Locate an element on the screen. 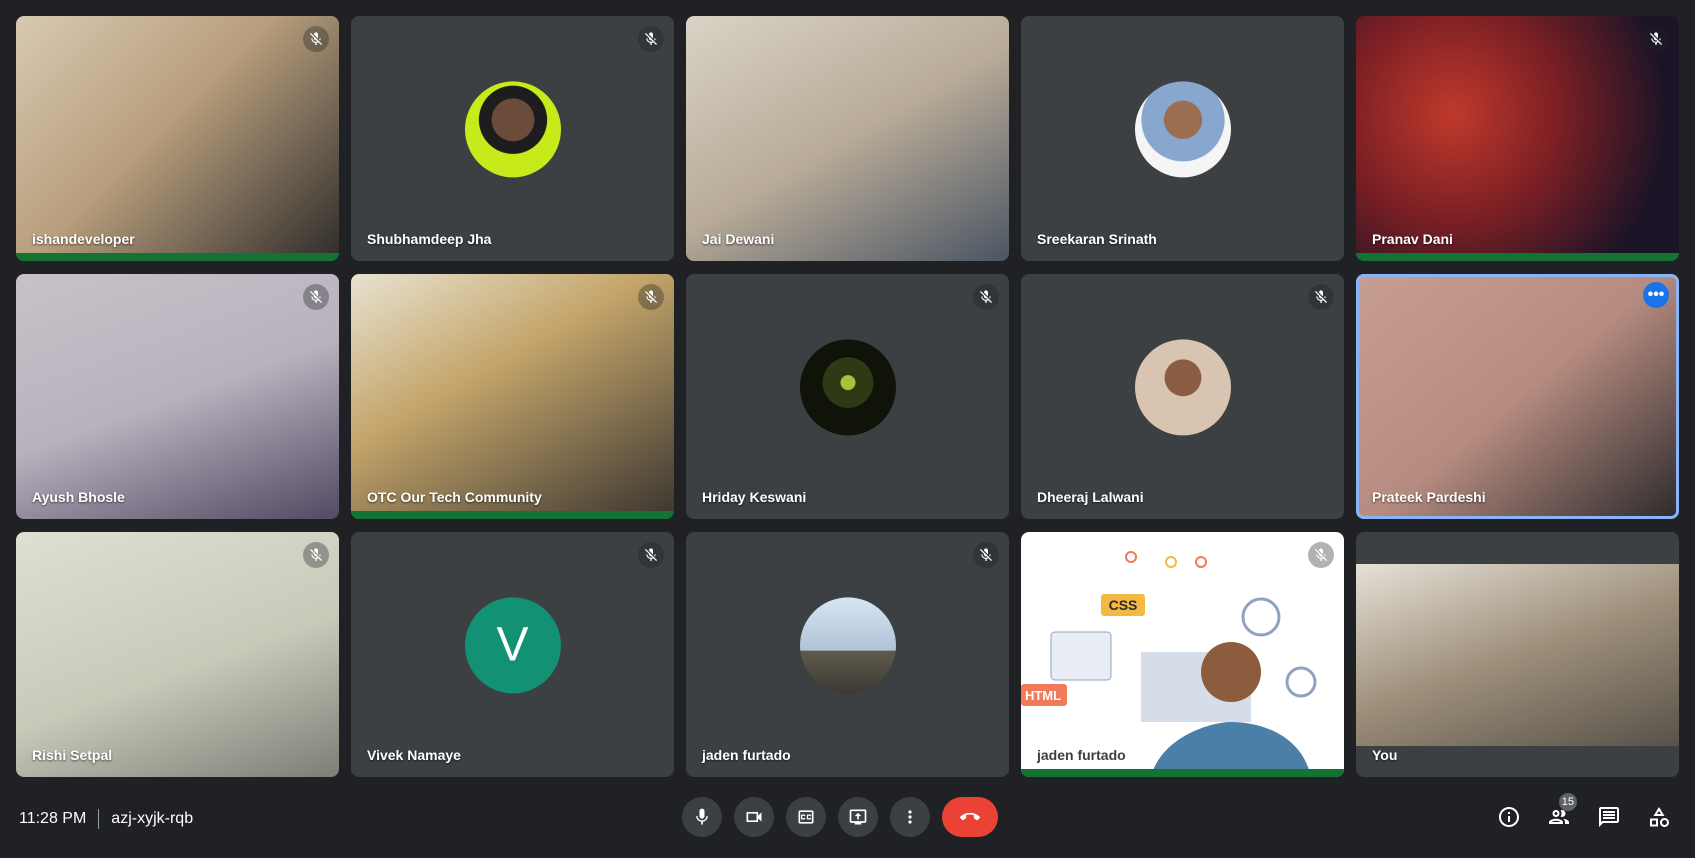  bottom-bar: 11:28 PM azj-xyjk-rqb 15 is located at coordinates (847, 820).